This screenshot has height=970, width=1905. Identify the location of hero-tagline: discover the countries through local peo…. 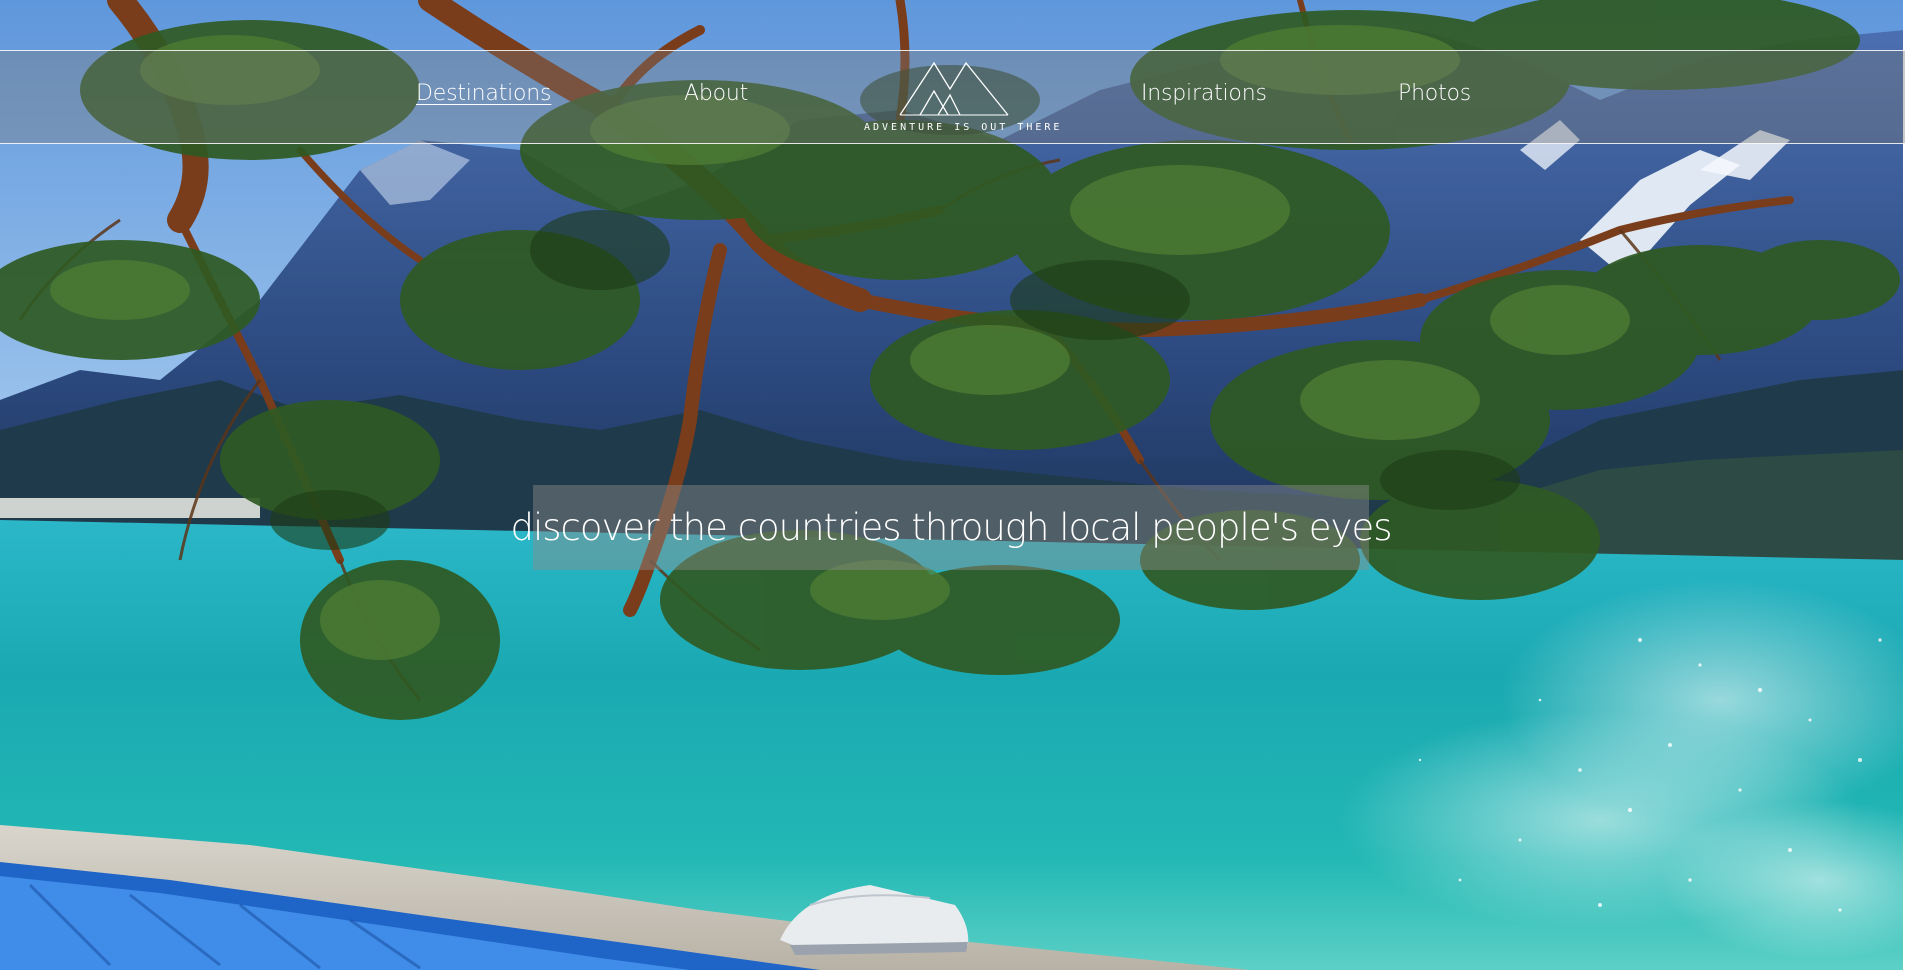
(951, 527).